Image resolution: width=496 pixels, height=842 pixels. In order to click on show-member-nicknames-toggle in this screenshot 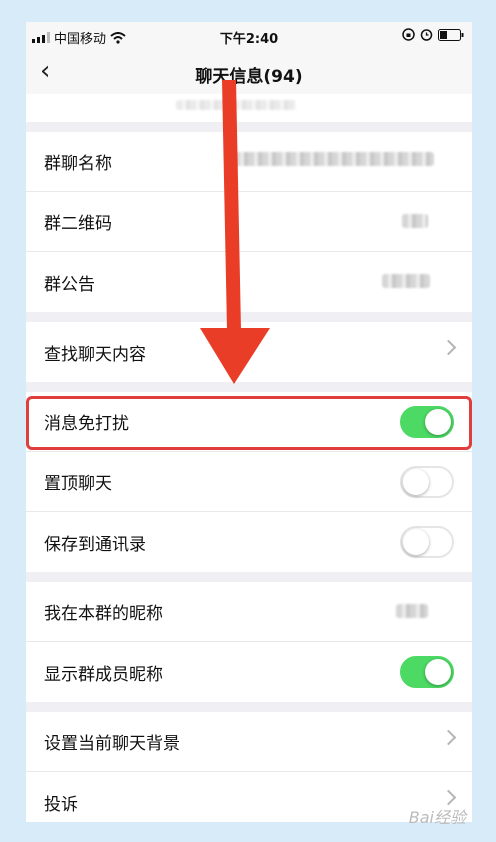, I will do `click(427, 672)`.